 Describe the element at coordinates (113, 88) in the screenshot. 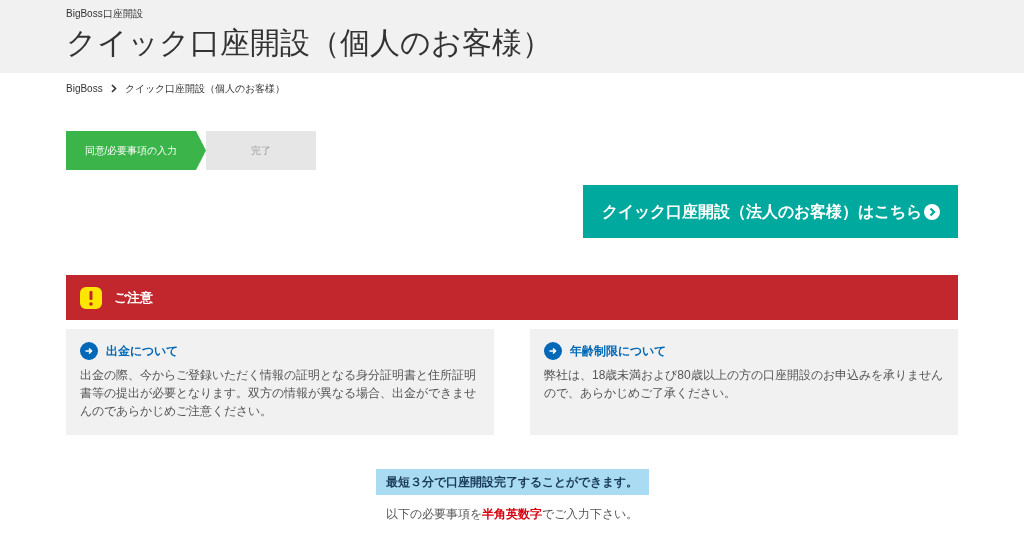

I see `chevron-icon` at that location.